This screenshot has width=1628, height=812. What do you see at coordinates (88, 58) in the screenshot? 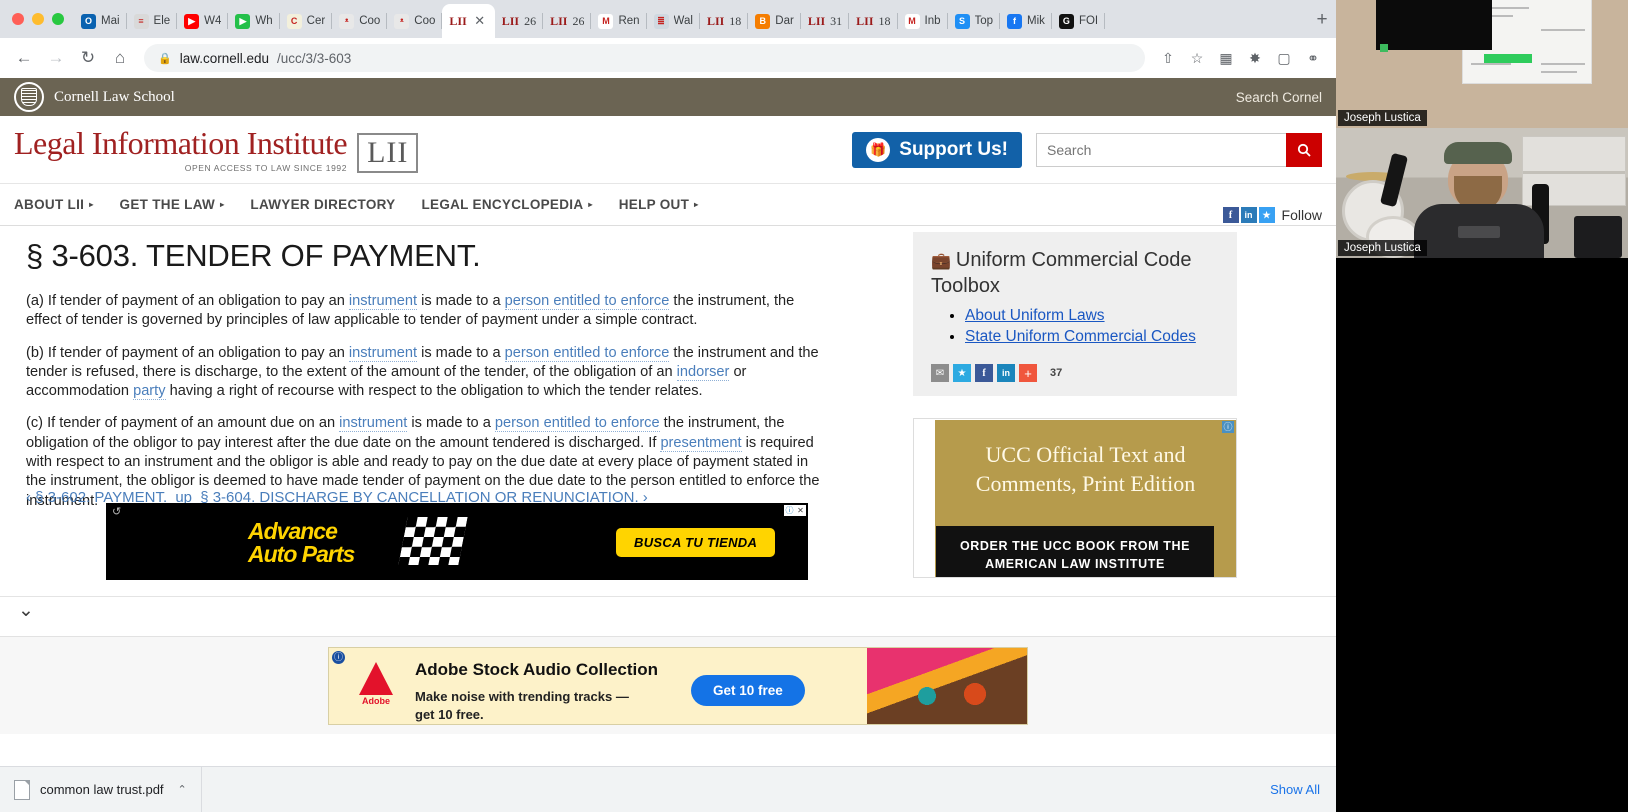
I see `reload-button: ↻` at bounding box center [88, 58].